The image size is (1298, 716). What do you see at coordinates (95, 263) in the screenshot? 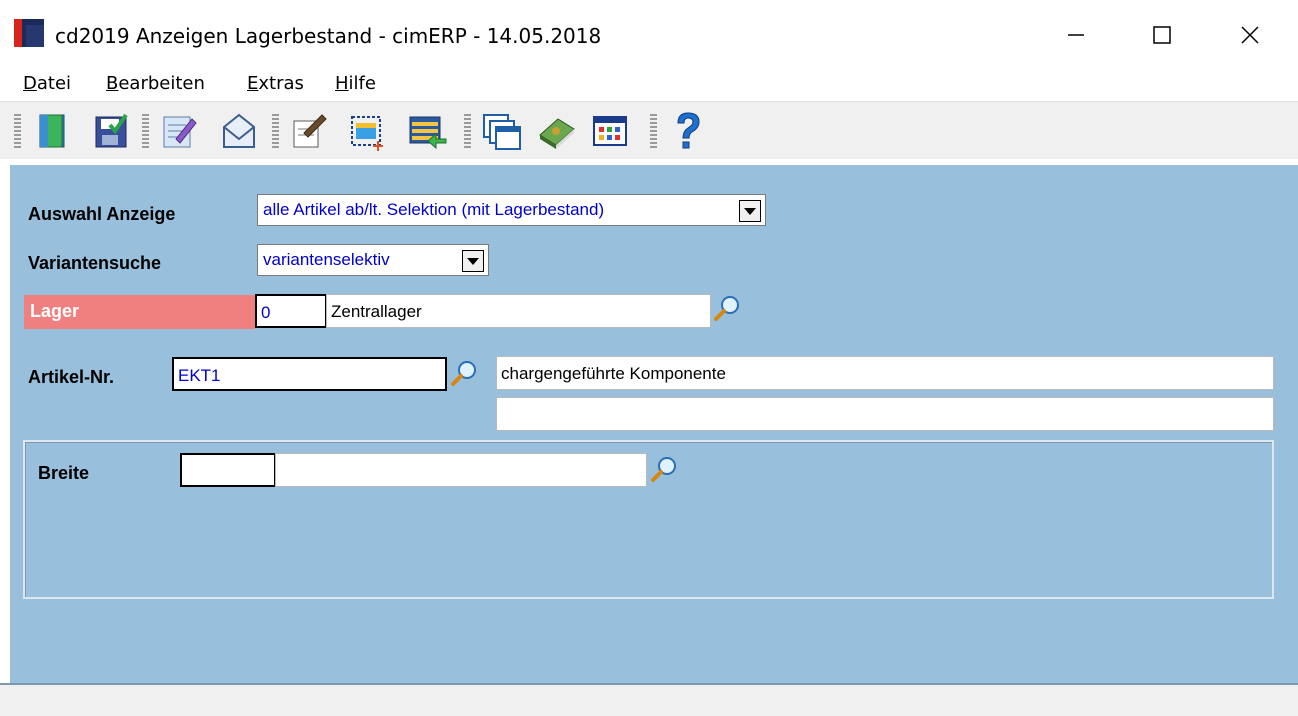
I see `variantensuche-label: Variantensuche` at bounding box center [95, 263].